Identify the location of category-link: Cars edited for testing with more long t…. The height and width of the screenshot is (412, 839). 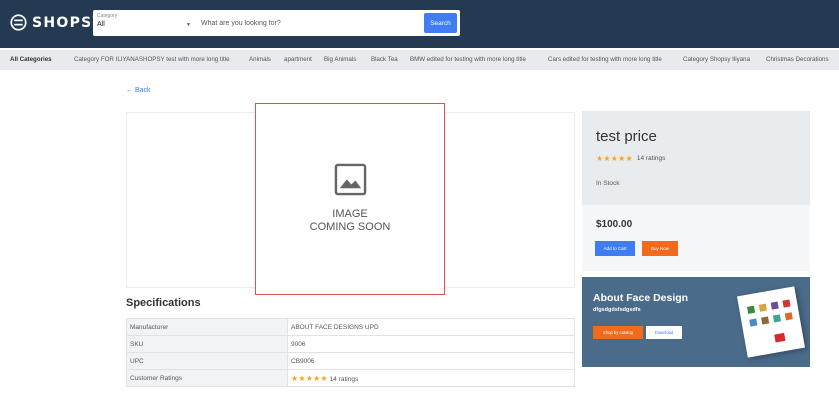
(605, 59).